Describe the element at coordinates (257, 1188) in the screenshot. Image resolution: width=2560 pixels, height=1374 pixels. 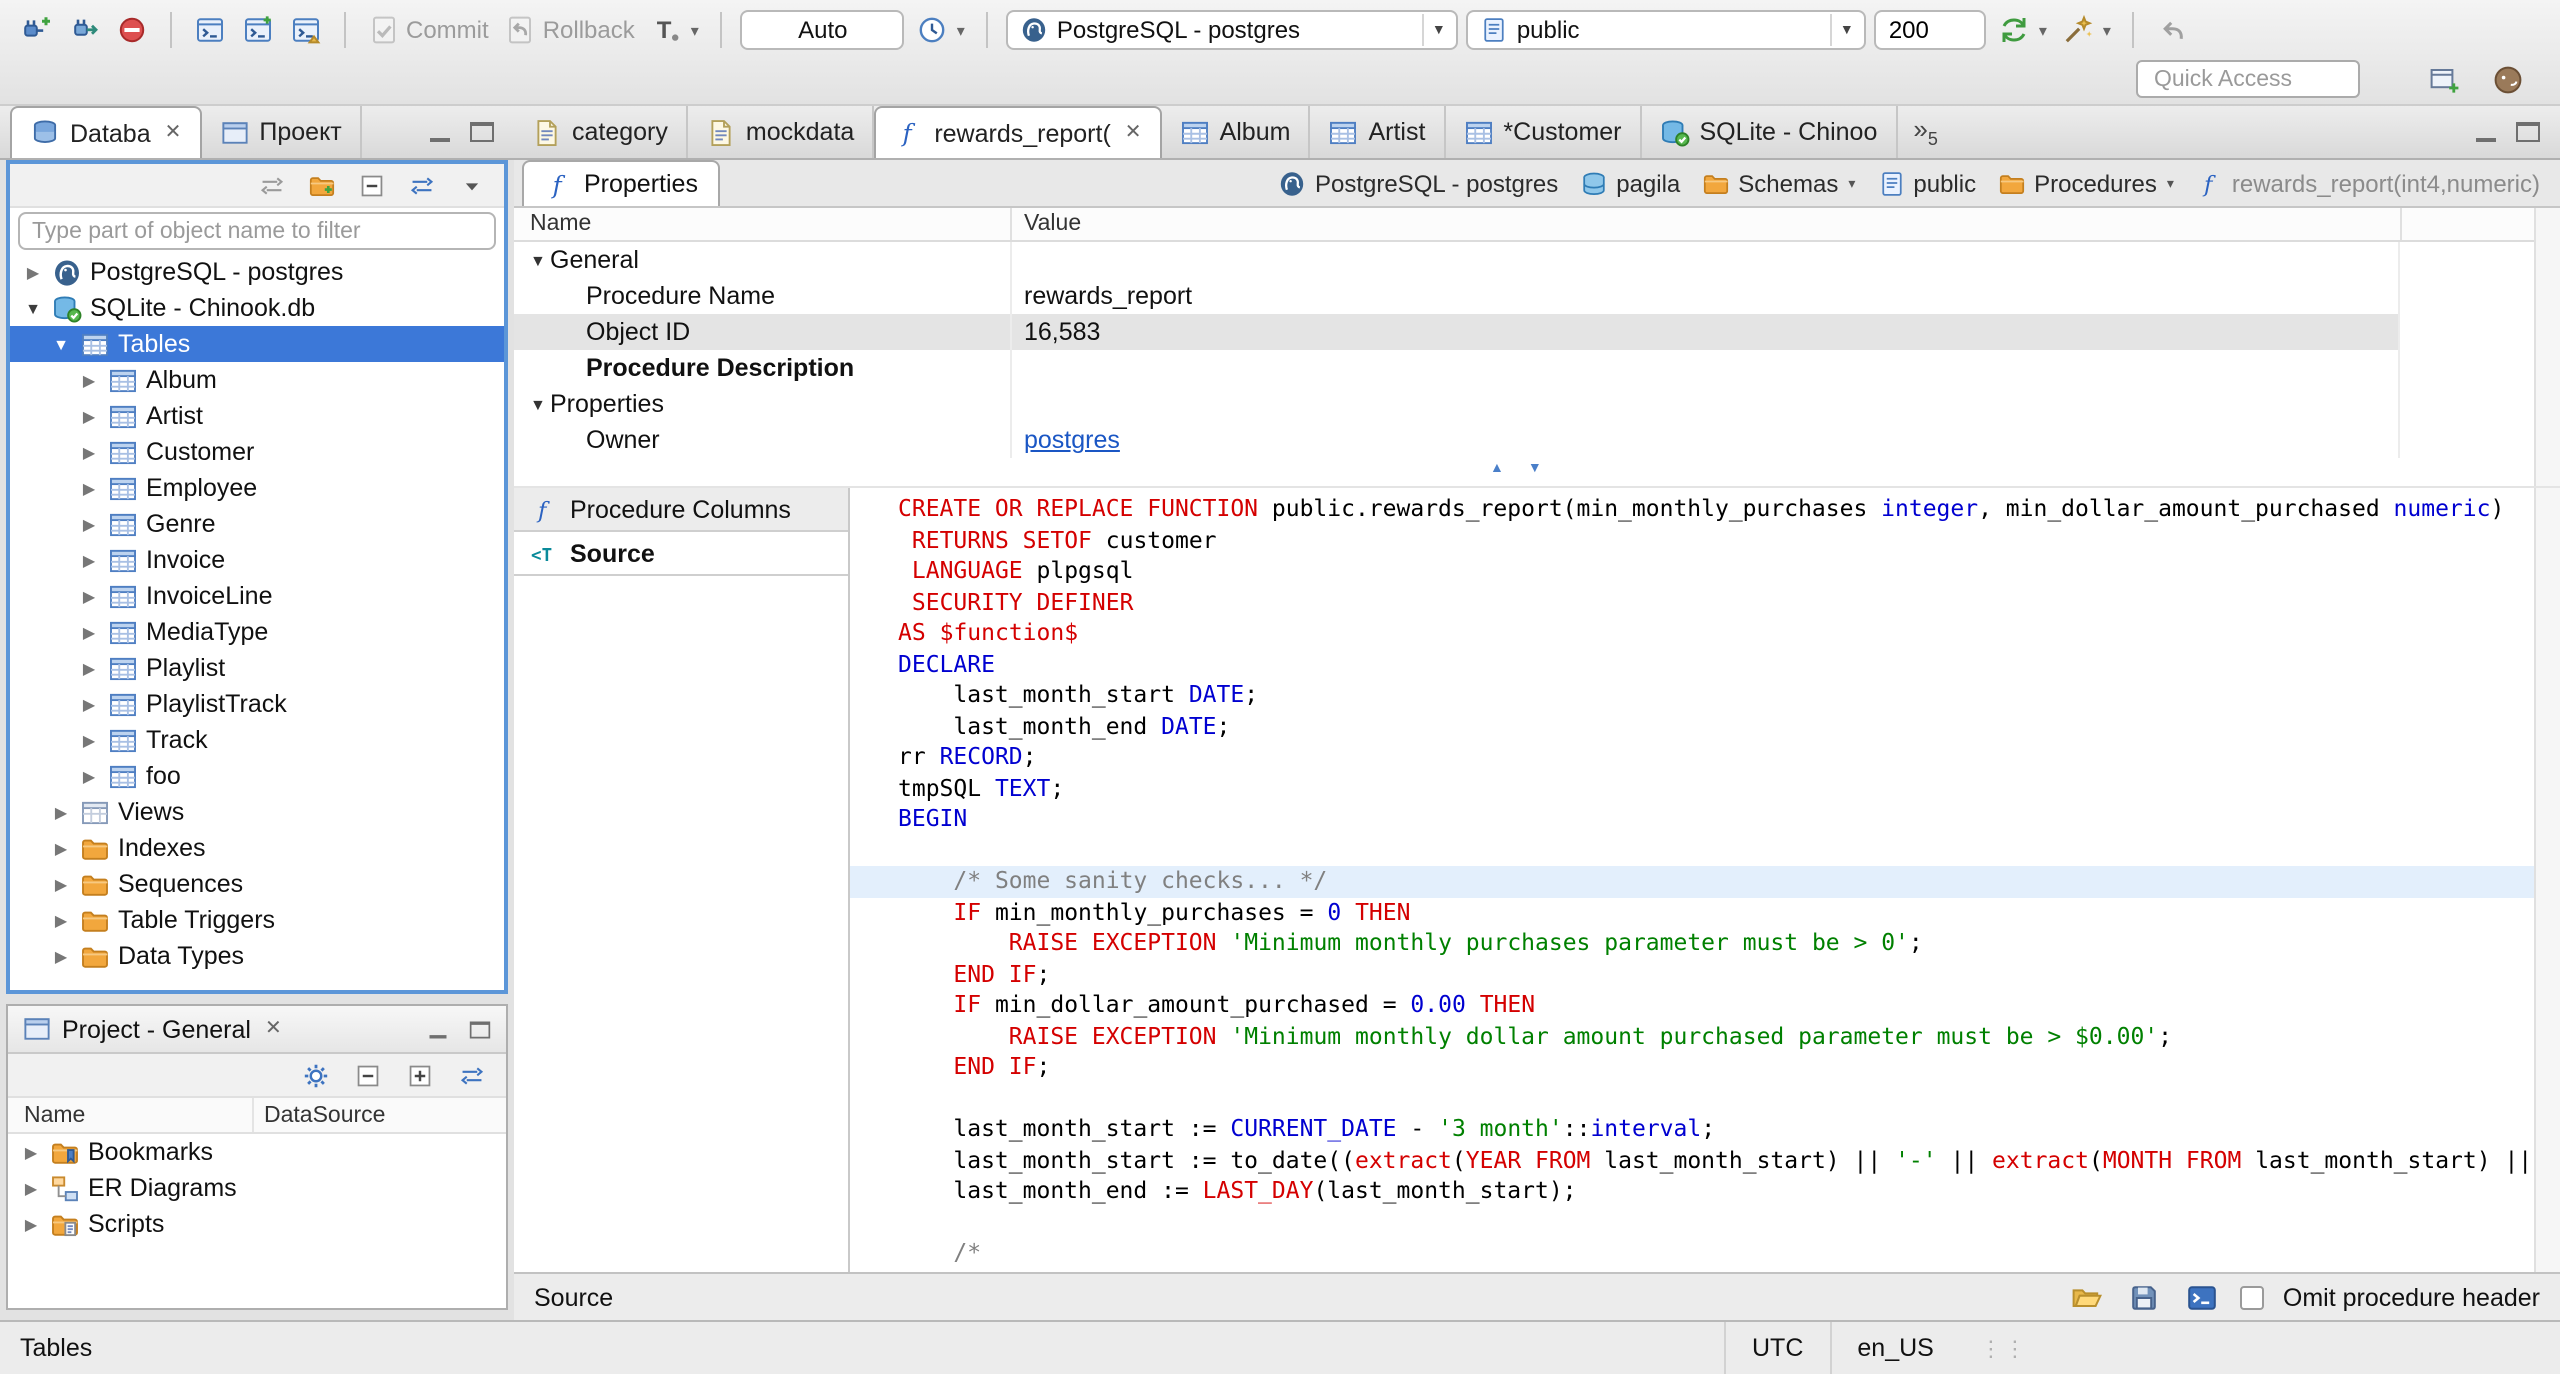
I see `project-item-er-diagrams: ▶ ER Diagrams` at that location.